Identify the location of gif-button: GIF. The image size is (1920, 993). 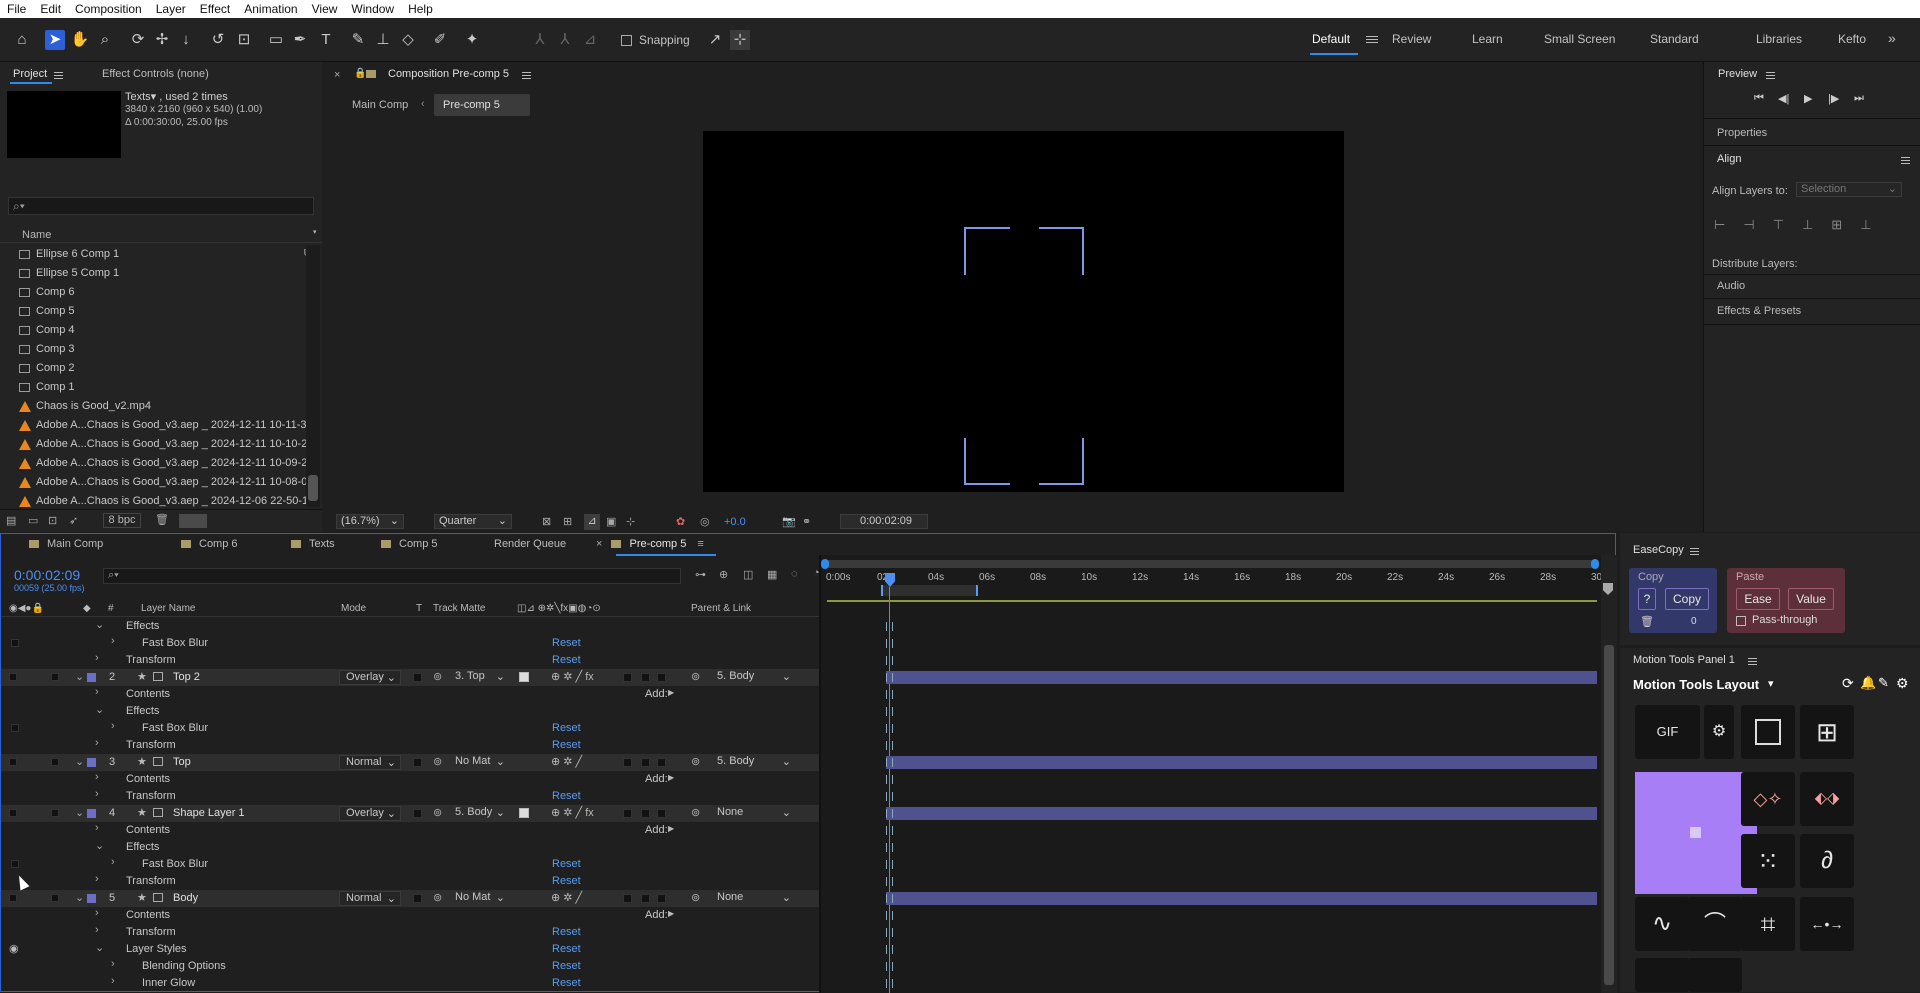
(1667, 732).